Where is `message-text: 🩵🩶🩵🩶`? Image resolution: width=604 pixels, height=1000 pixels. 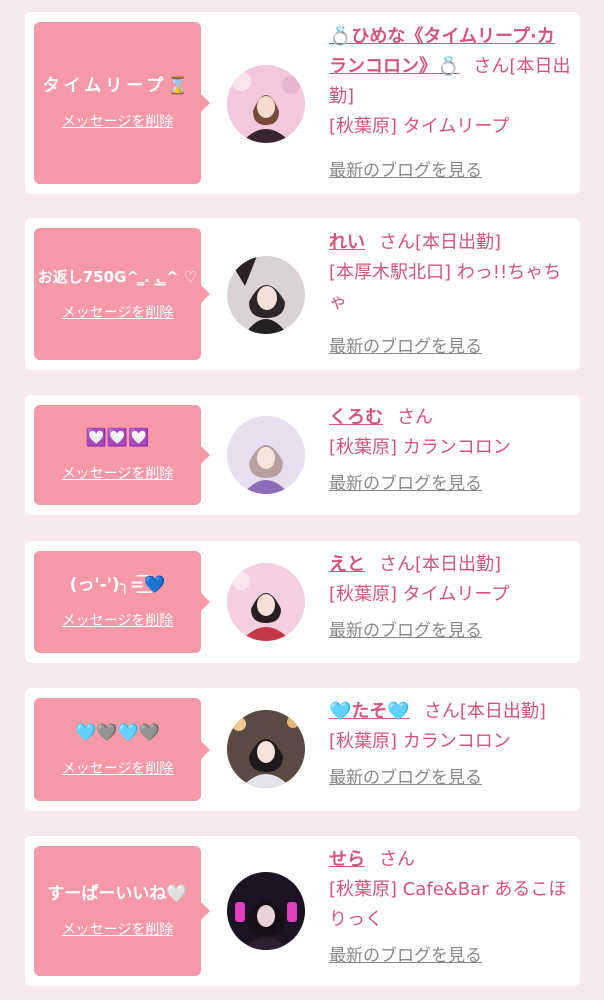
message-text: 🩵🩶🩵🩶 is located at coordinates (117, 732).